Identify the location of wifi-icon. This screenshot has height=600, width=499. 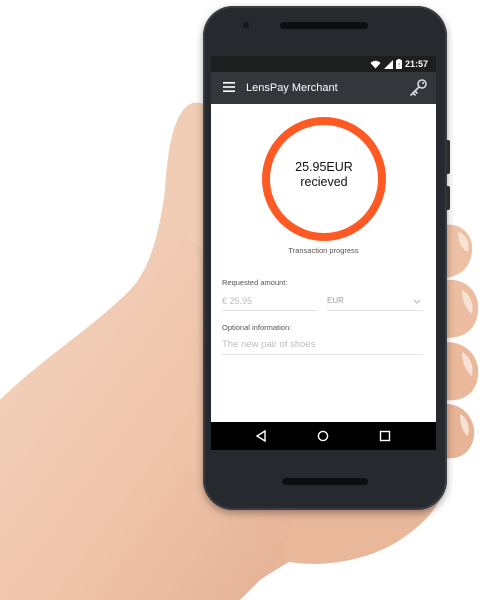
(375, 64).